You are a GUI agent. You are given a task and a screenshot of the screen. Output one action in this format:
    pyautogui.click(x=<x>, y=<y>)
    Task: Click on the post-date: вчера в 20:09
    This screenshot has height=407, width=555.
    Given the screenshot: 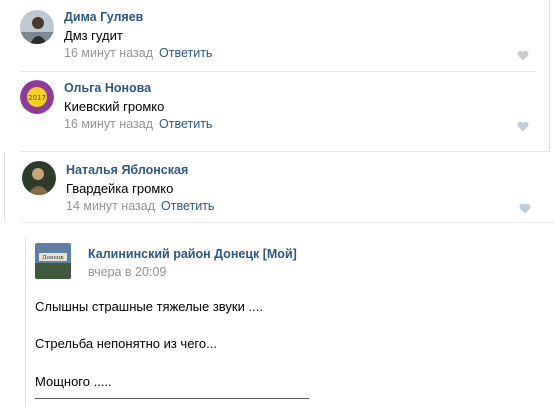 What is the action you would take?
    pyautogui.click(x=127, y=272)
    